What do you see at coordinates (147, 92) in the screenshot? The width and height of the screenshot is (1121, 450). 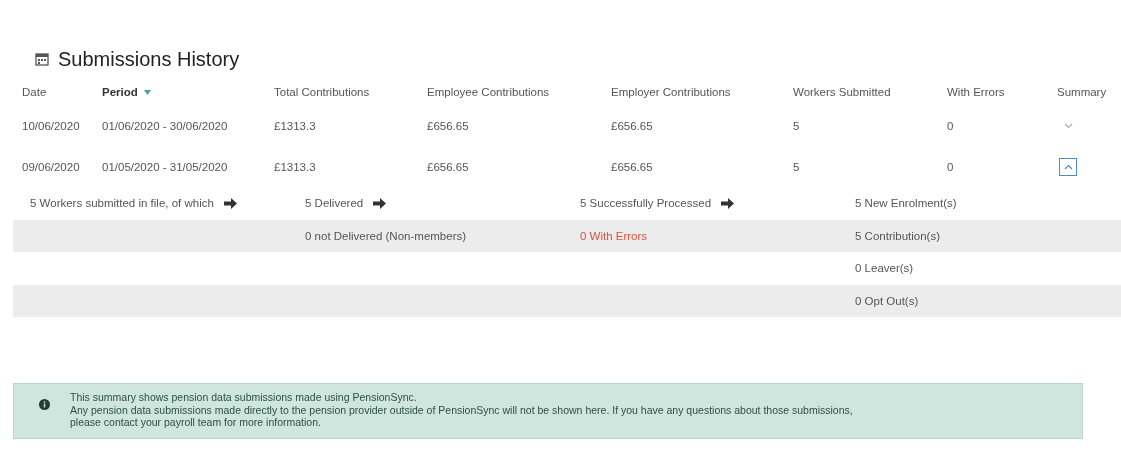 I see `sort-caret-icon` at bounding box center [147, 92].